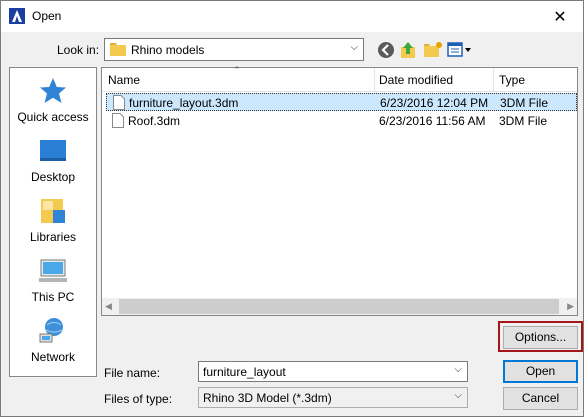 The width and height of the screenshot is (584, 417). Describe the element at coordinates (53, 237) in the screenshot. I see `place-label: Libraries` at that location.